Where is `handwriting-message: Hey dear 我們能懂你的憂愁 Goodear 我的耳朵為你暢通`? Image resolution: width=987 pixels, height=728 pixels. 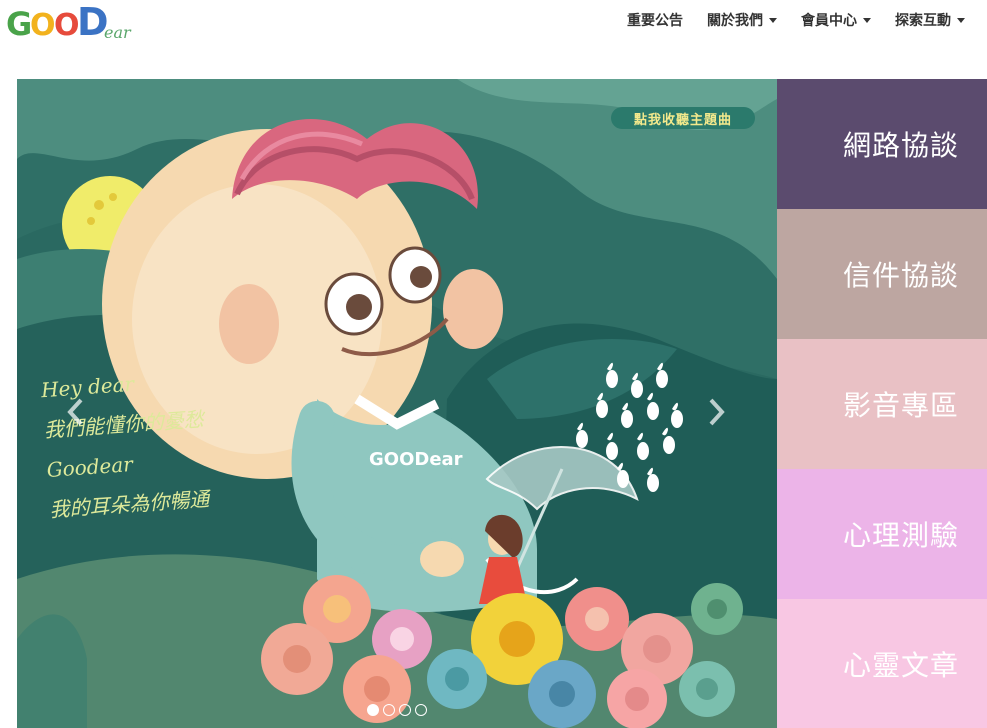 handwriting-message: Hey dear 我們能懂你的憂愁 Goodear 我的耳朵為你暢通 is located at coordinates (175, 441).